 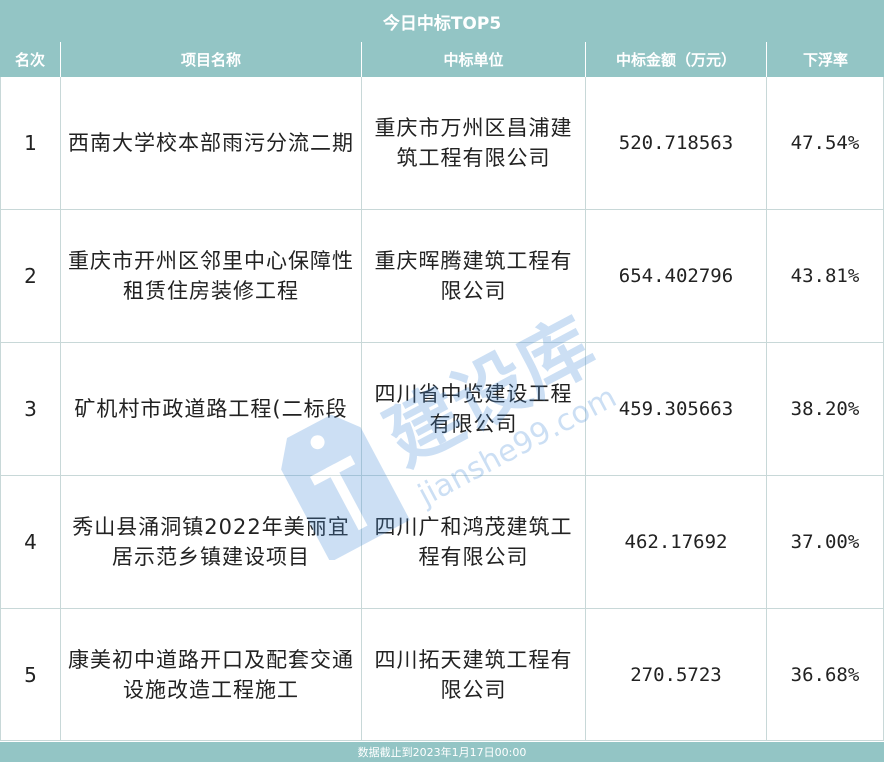 I want to click on rank-cell: 3, so click(x=30, y=409).